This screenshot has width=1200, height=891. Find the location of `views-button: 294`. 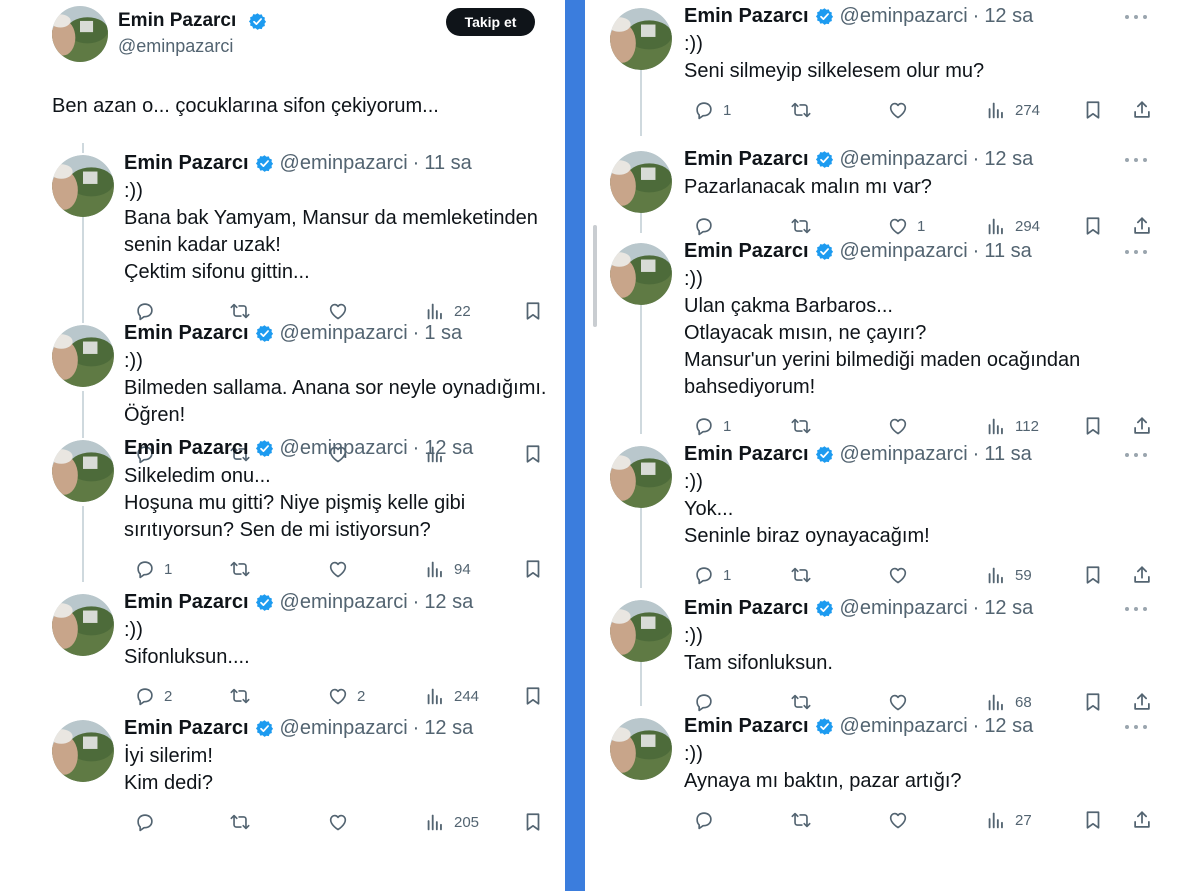

views-button: 294 is located at coordinates (1008, 226).